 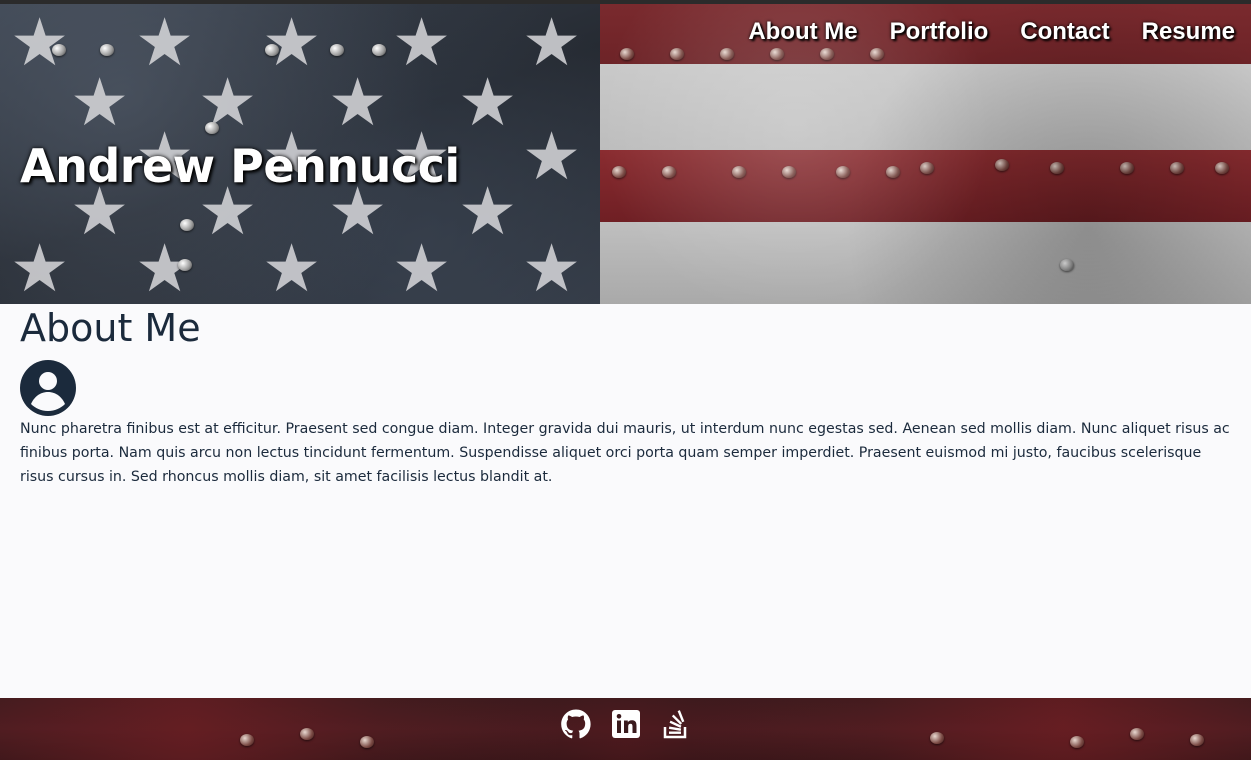 What do you see at coordinates (110, 328) in the screenshot?
I see `section-title: About Me` at bounding box center [110, 328].